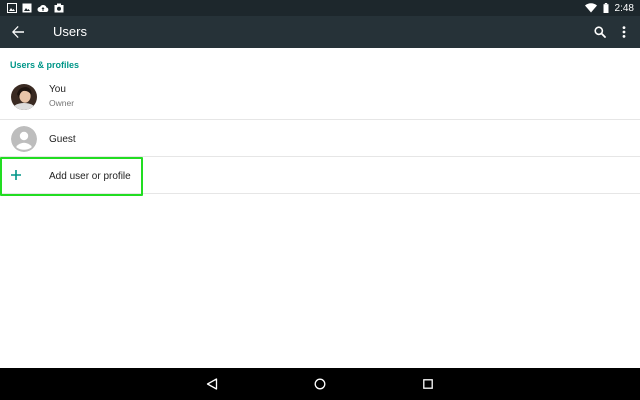 This screenshot has width=640, height=400. I want to click on guest-avatar, so click(24, 139).